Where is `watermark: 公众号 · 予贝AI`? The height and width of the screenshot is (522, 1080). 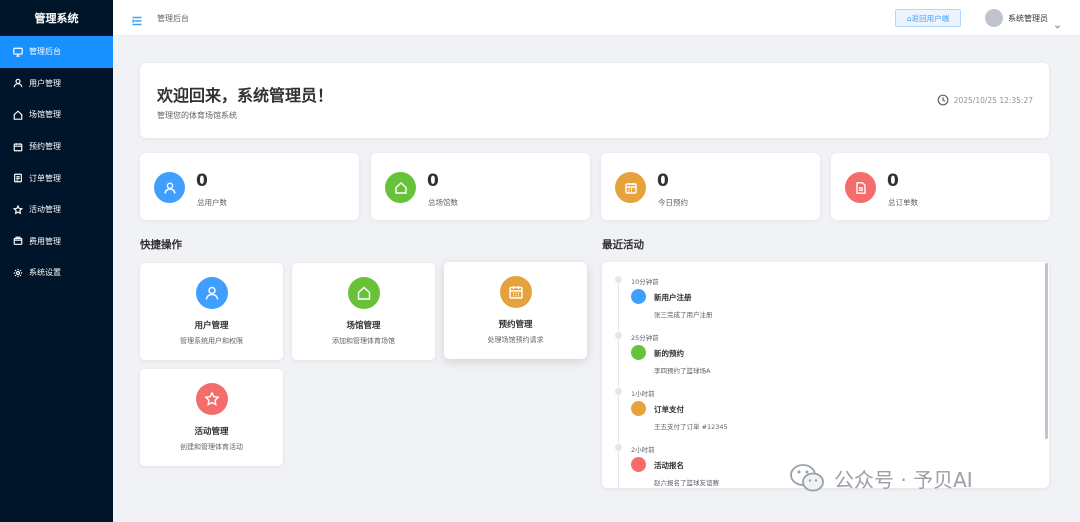
watermark: 公众号 · 予贝AI is located at coordinates (880, 478).